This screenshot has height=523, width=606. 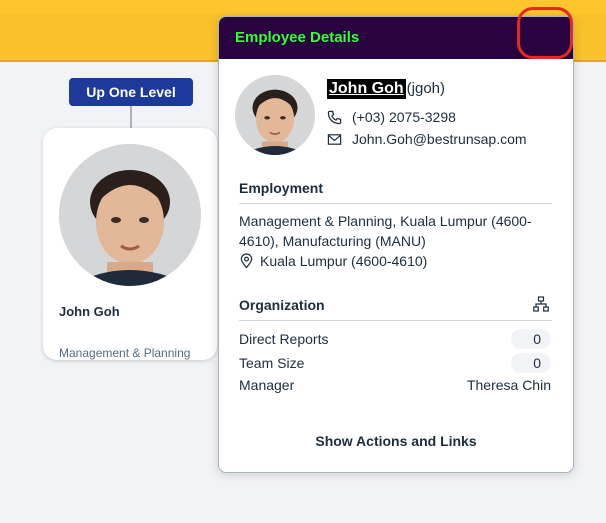 What do you see at coordinates (509, 385) in the screenshot?
I see `manager-name: Theresa Chin` at bounding box center [509, 385].